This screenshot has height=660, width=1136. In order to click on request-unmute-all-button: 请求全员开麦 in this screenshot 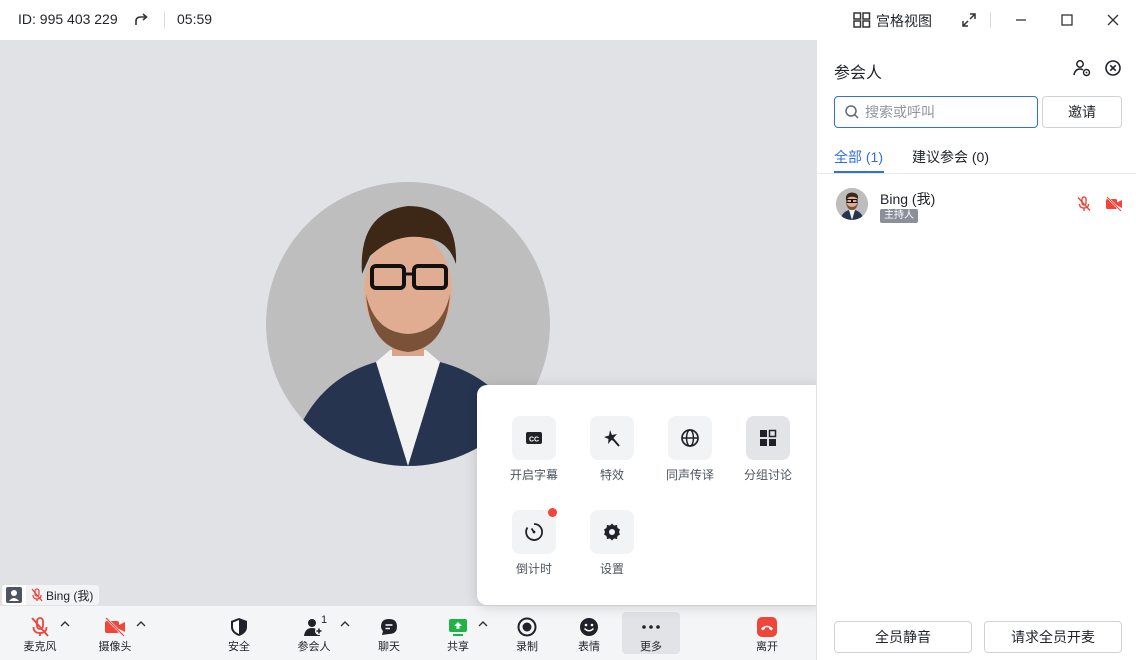, I will do `click(1053, 637)`.